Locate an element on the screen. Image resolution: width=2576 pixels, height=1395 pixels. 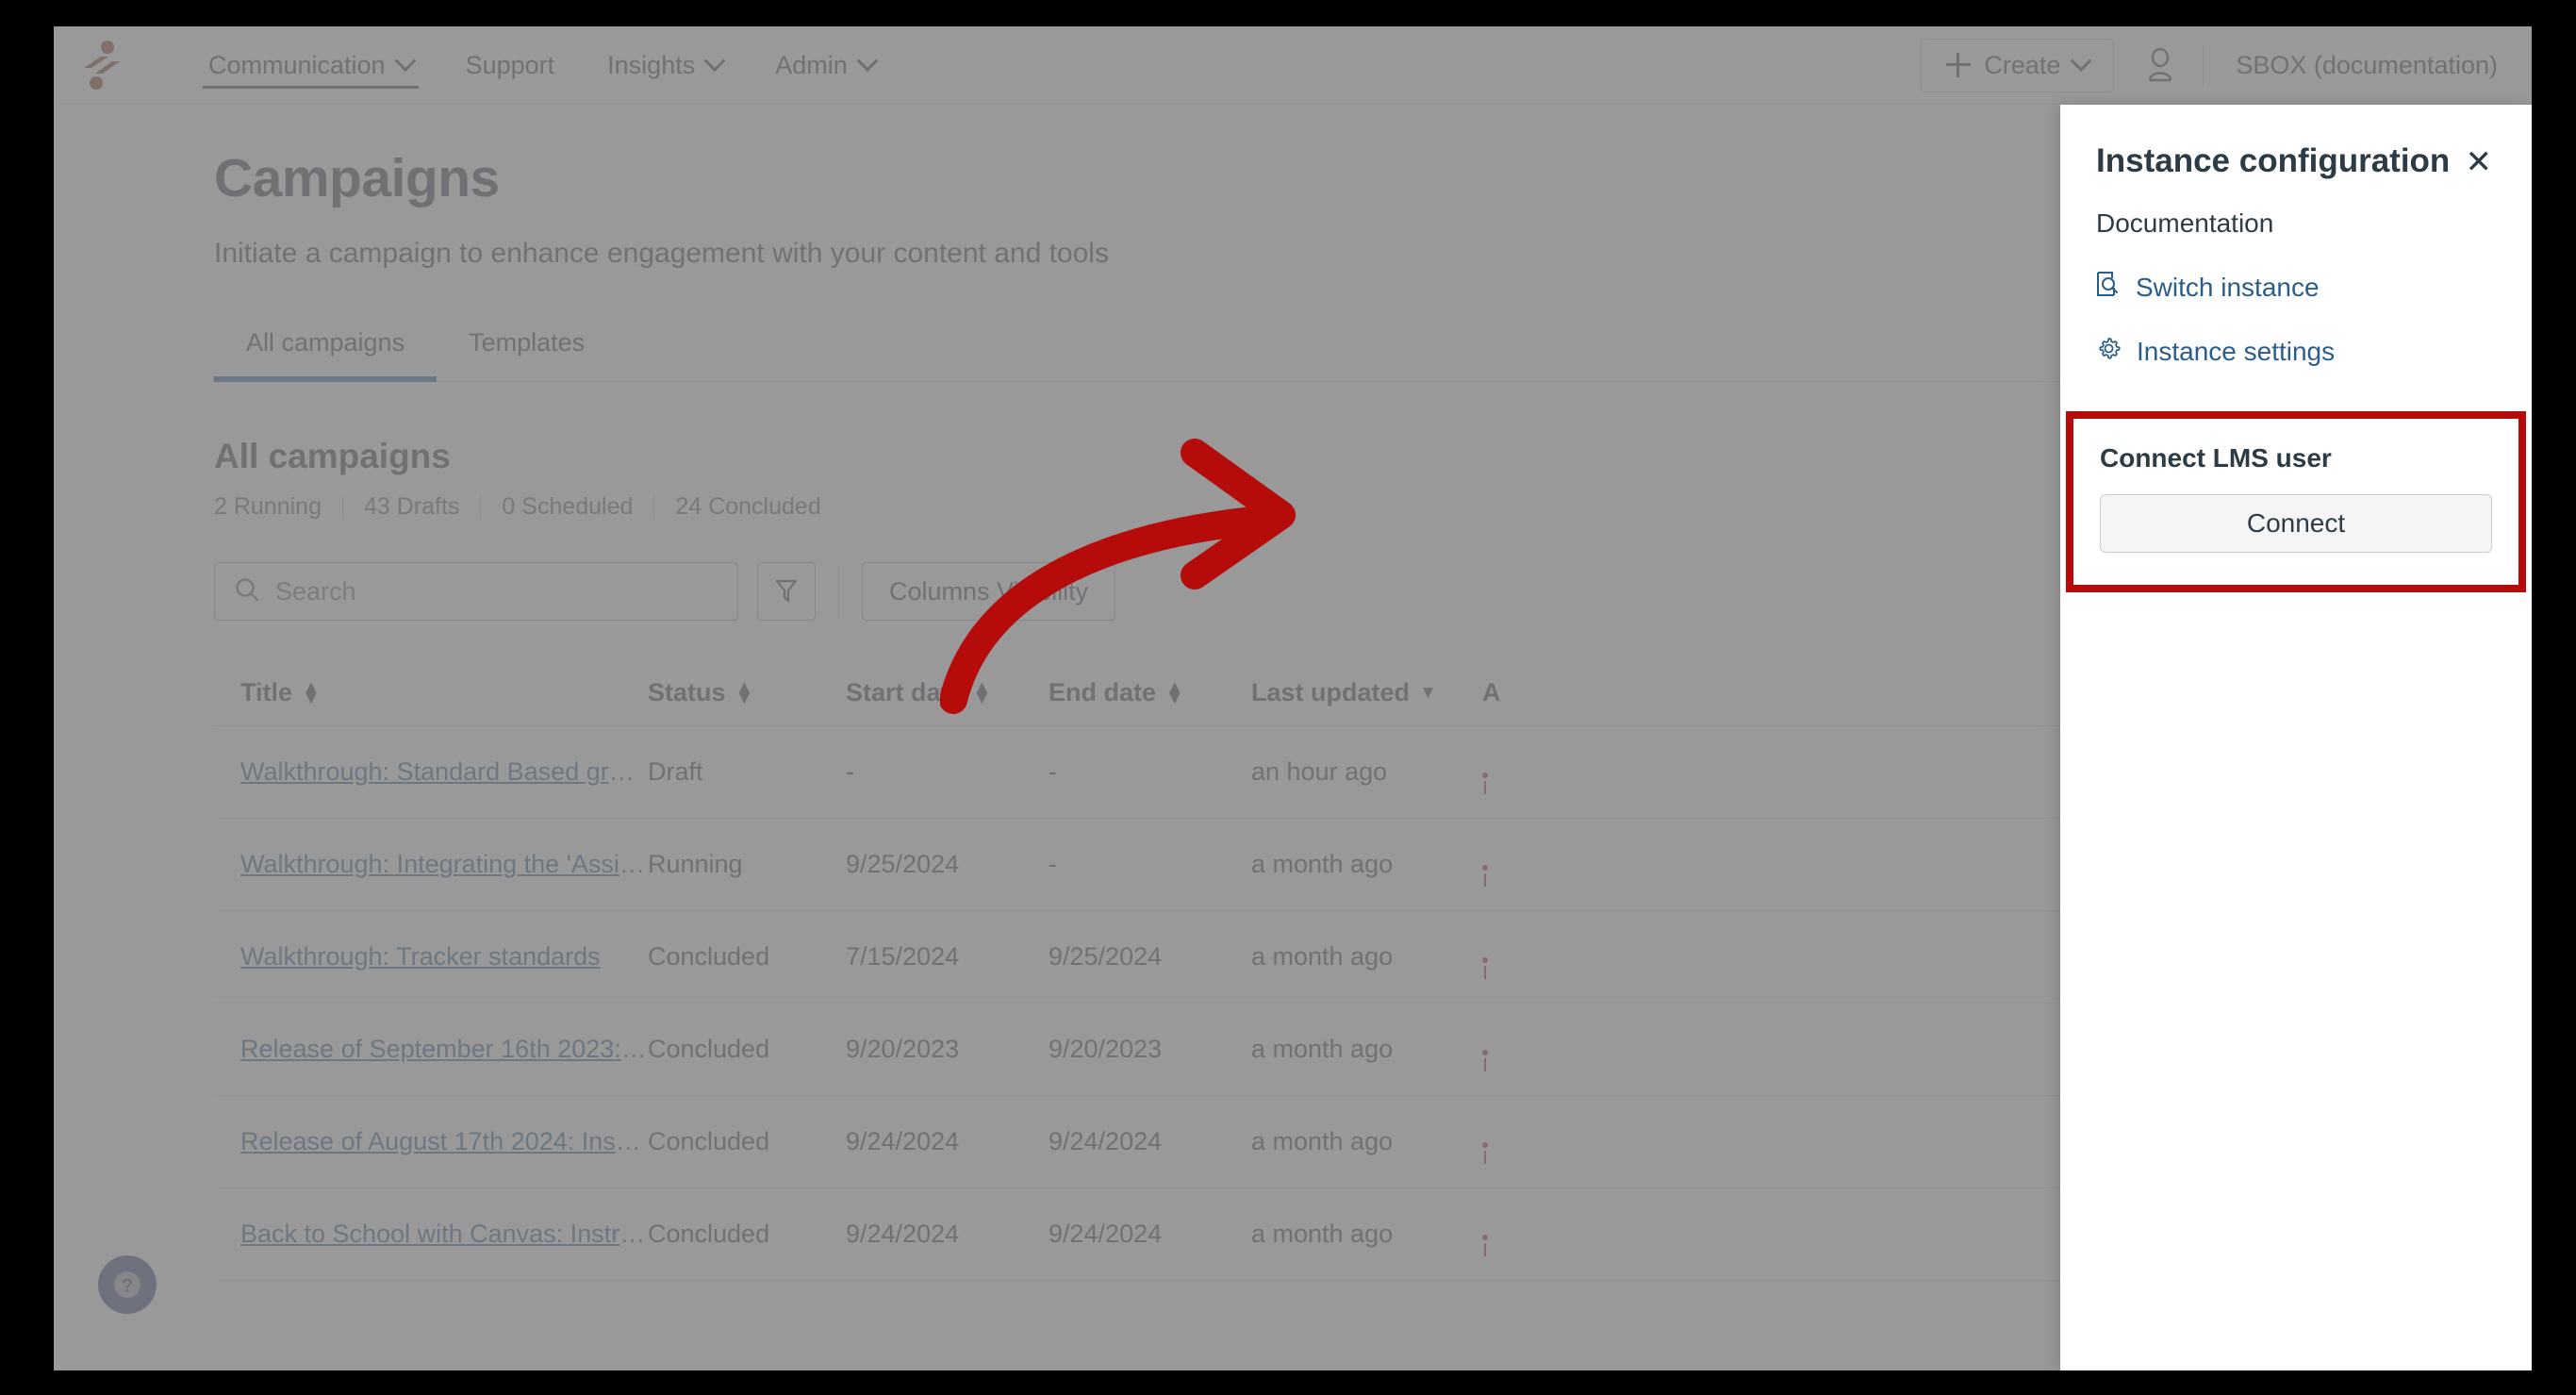
column-label: Title is located at coordinates (266, 692).